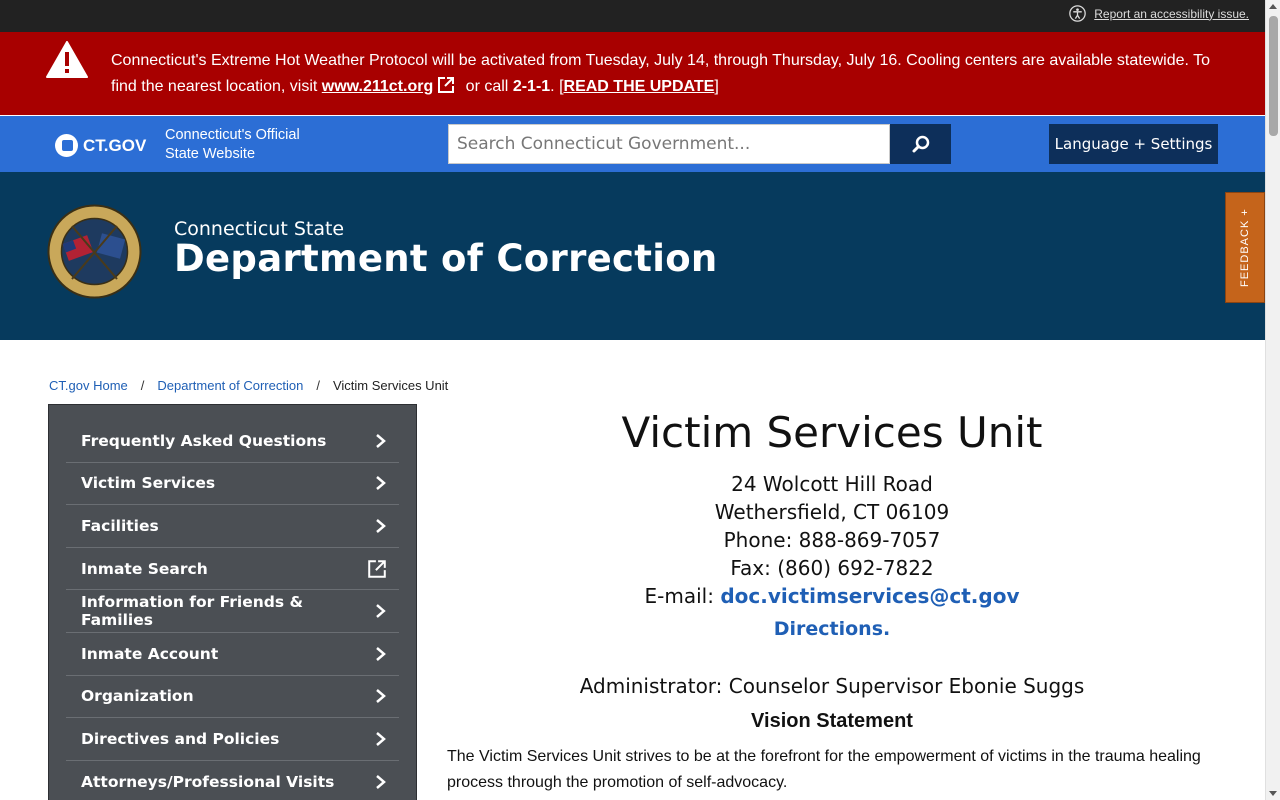 This screenshot has height=800, width=1280. I want to click on address-line1: 24 Wolcott Hill Road, so click(832, 484).